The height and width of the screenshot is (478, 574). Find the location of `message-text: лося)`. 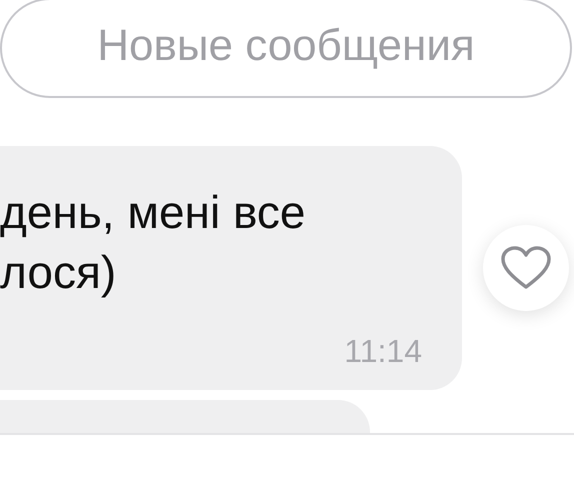

message-text: лося) is located at coordinates (58, 272).